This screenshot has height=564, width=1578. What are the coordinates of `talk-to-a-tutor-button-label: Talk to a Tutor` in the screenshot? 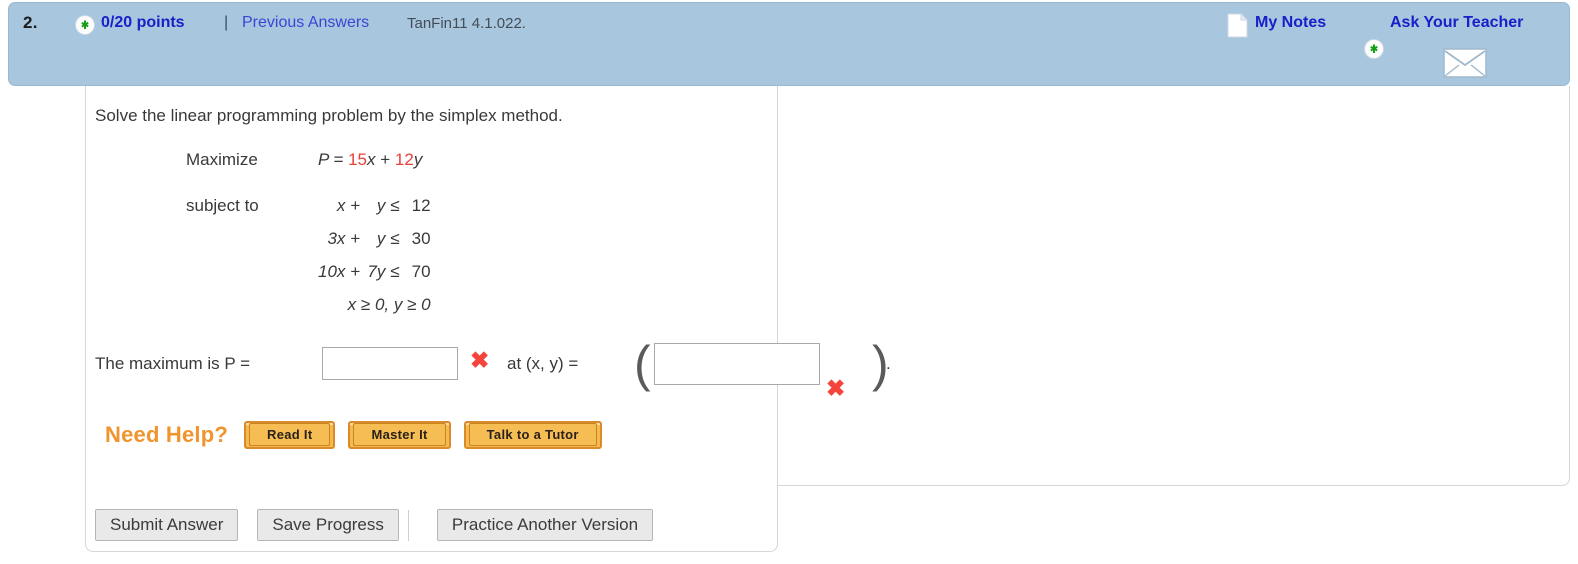 It's located at (532, 434).